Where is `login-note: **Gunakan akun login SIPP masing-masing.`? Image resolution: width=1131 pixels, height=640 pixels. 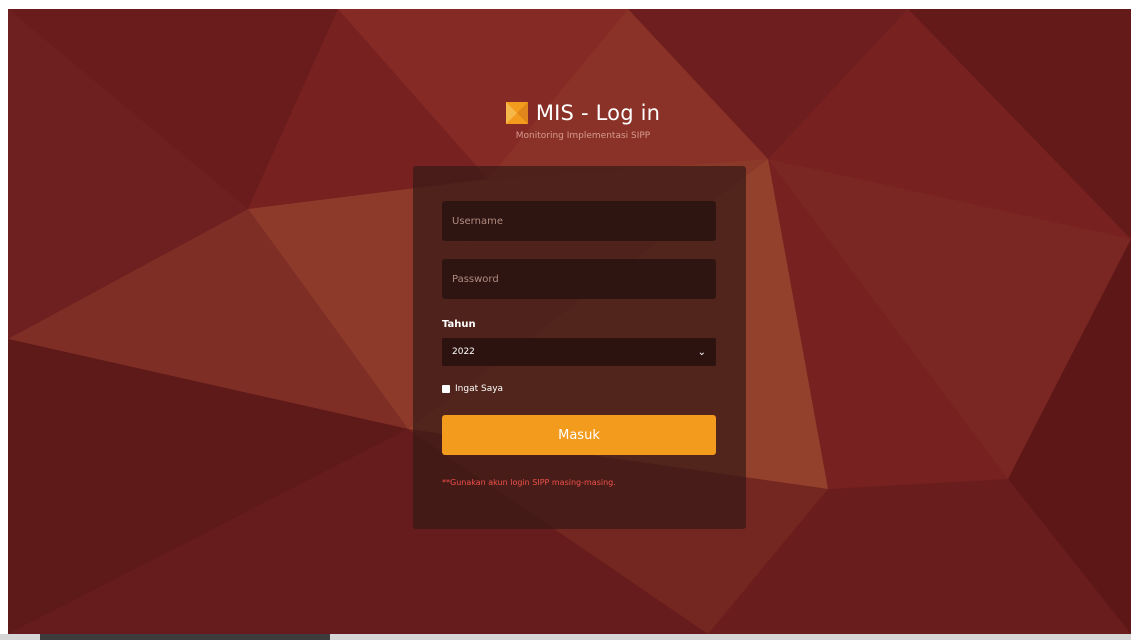
login-note: **Gunakan akun login SIPP masing-masing. is located at coordinates (529, 482).